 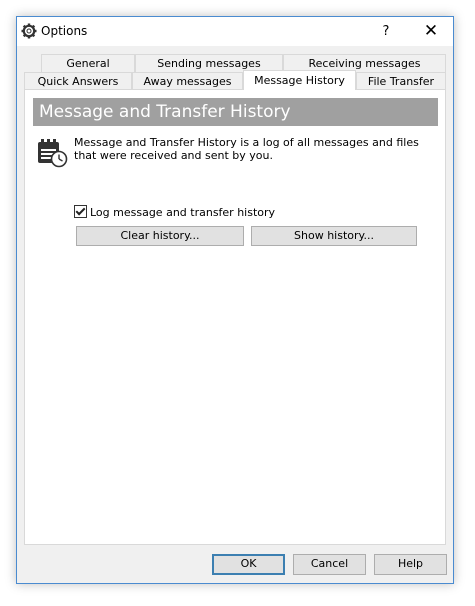 What do you see at coordinates (299, 80) in the screenshot?
I see `tab-message-history: Message History` at bounding box center [299, 80].